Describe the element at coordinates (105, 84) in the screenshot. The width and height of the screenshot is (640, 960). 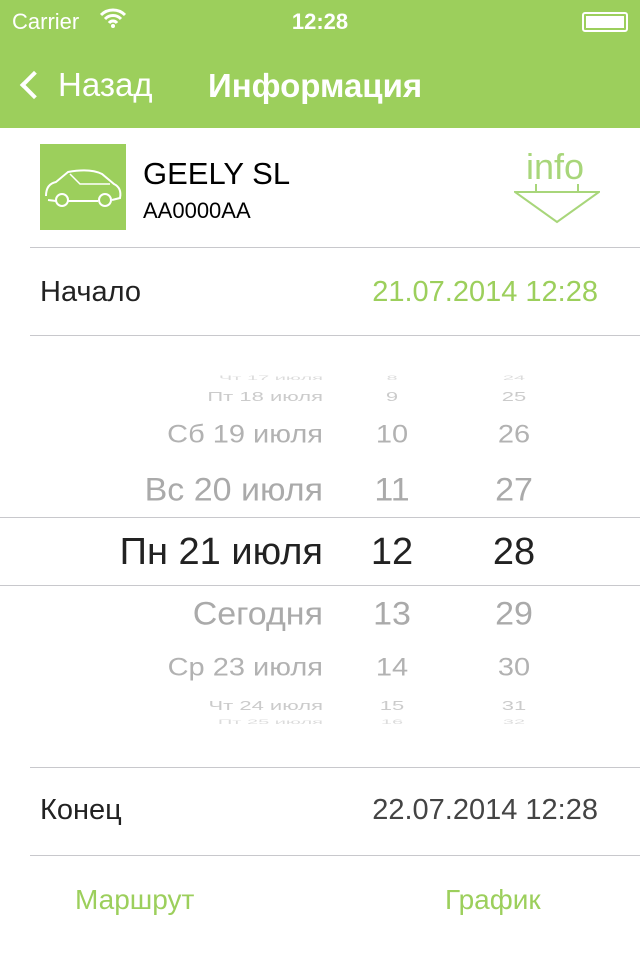
I see `back-label: Назад` at that location.